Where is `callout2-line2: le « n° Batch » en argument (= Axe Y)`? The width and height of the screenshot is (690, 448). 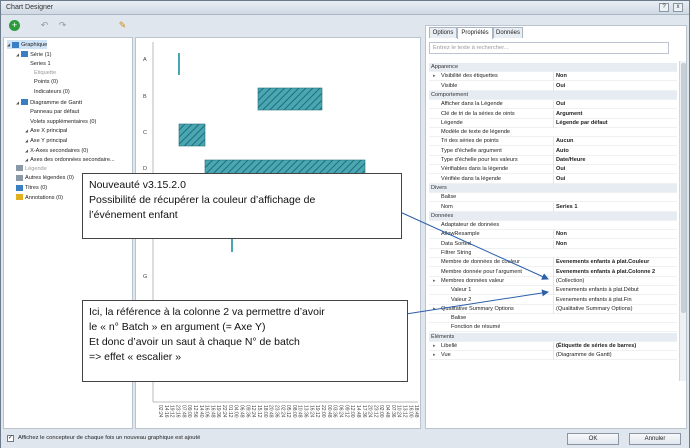 callout2-line2: le « n° Batch » en argument (= Axe Y) is located at coordinates (177, 327).